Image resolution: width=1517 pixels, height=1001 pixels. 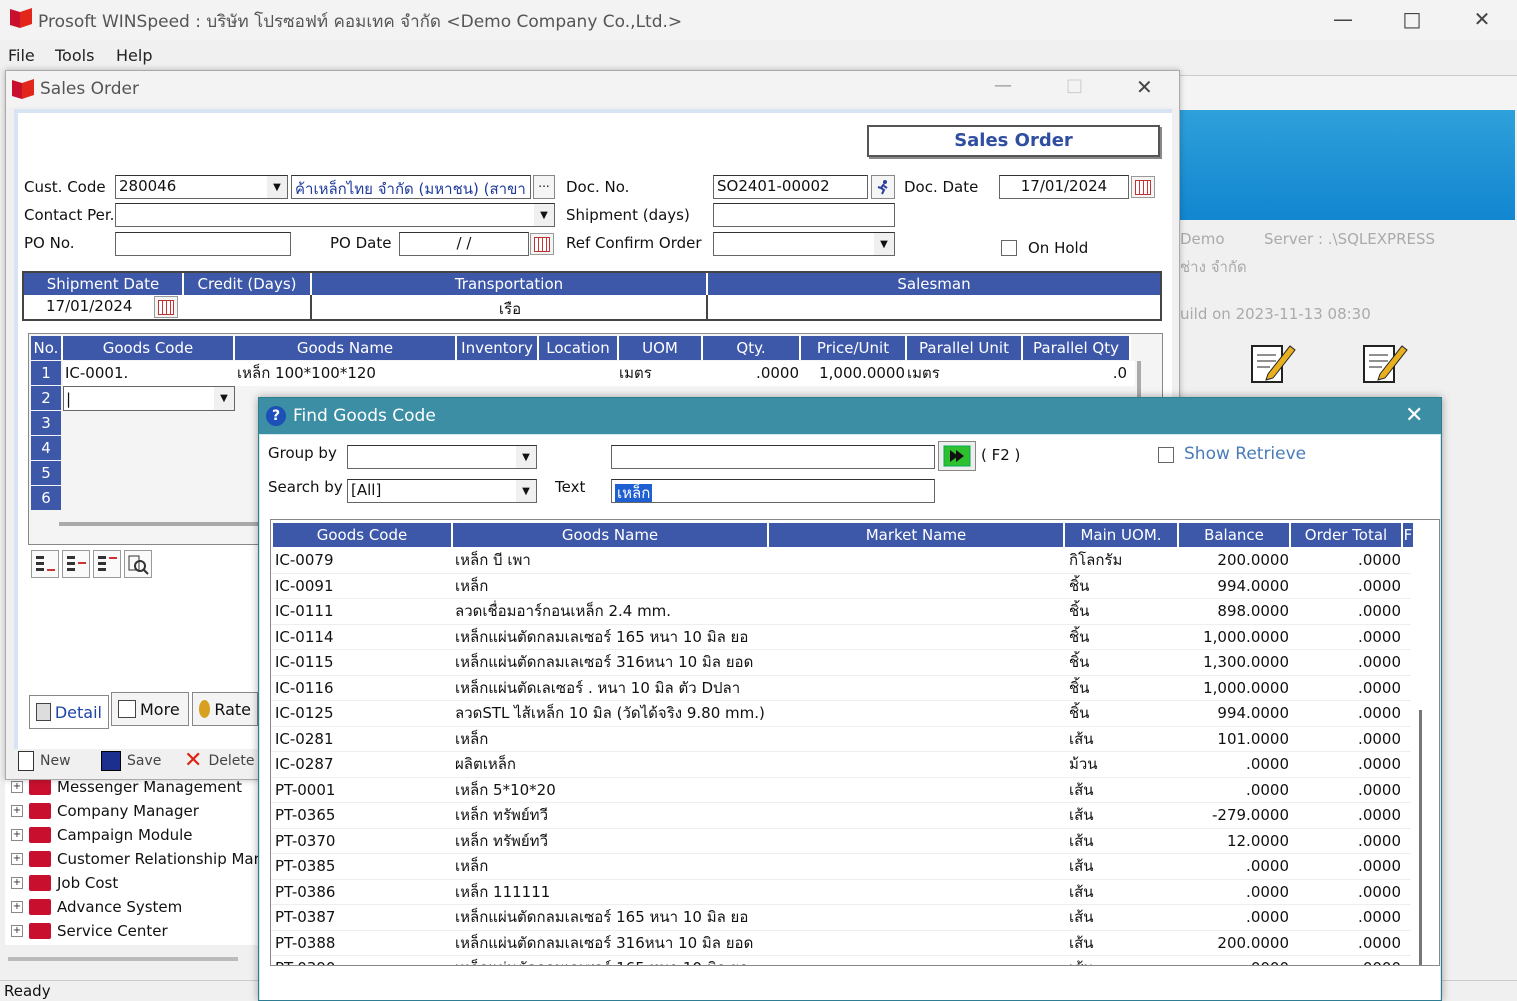 What do you see at coordinates (150, 709) in the screenshot?
I see `tab-more: More` at bounding box center [150, 709].